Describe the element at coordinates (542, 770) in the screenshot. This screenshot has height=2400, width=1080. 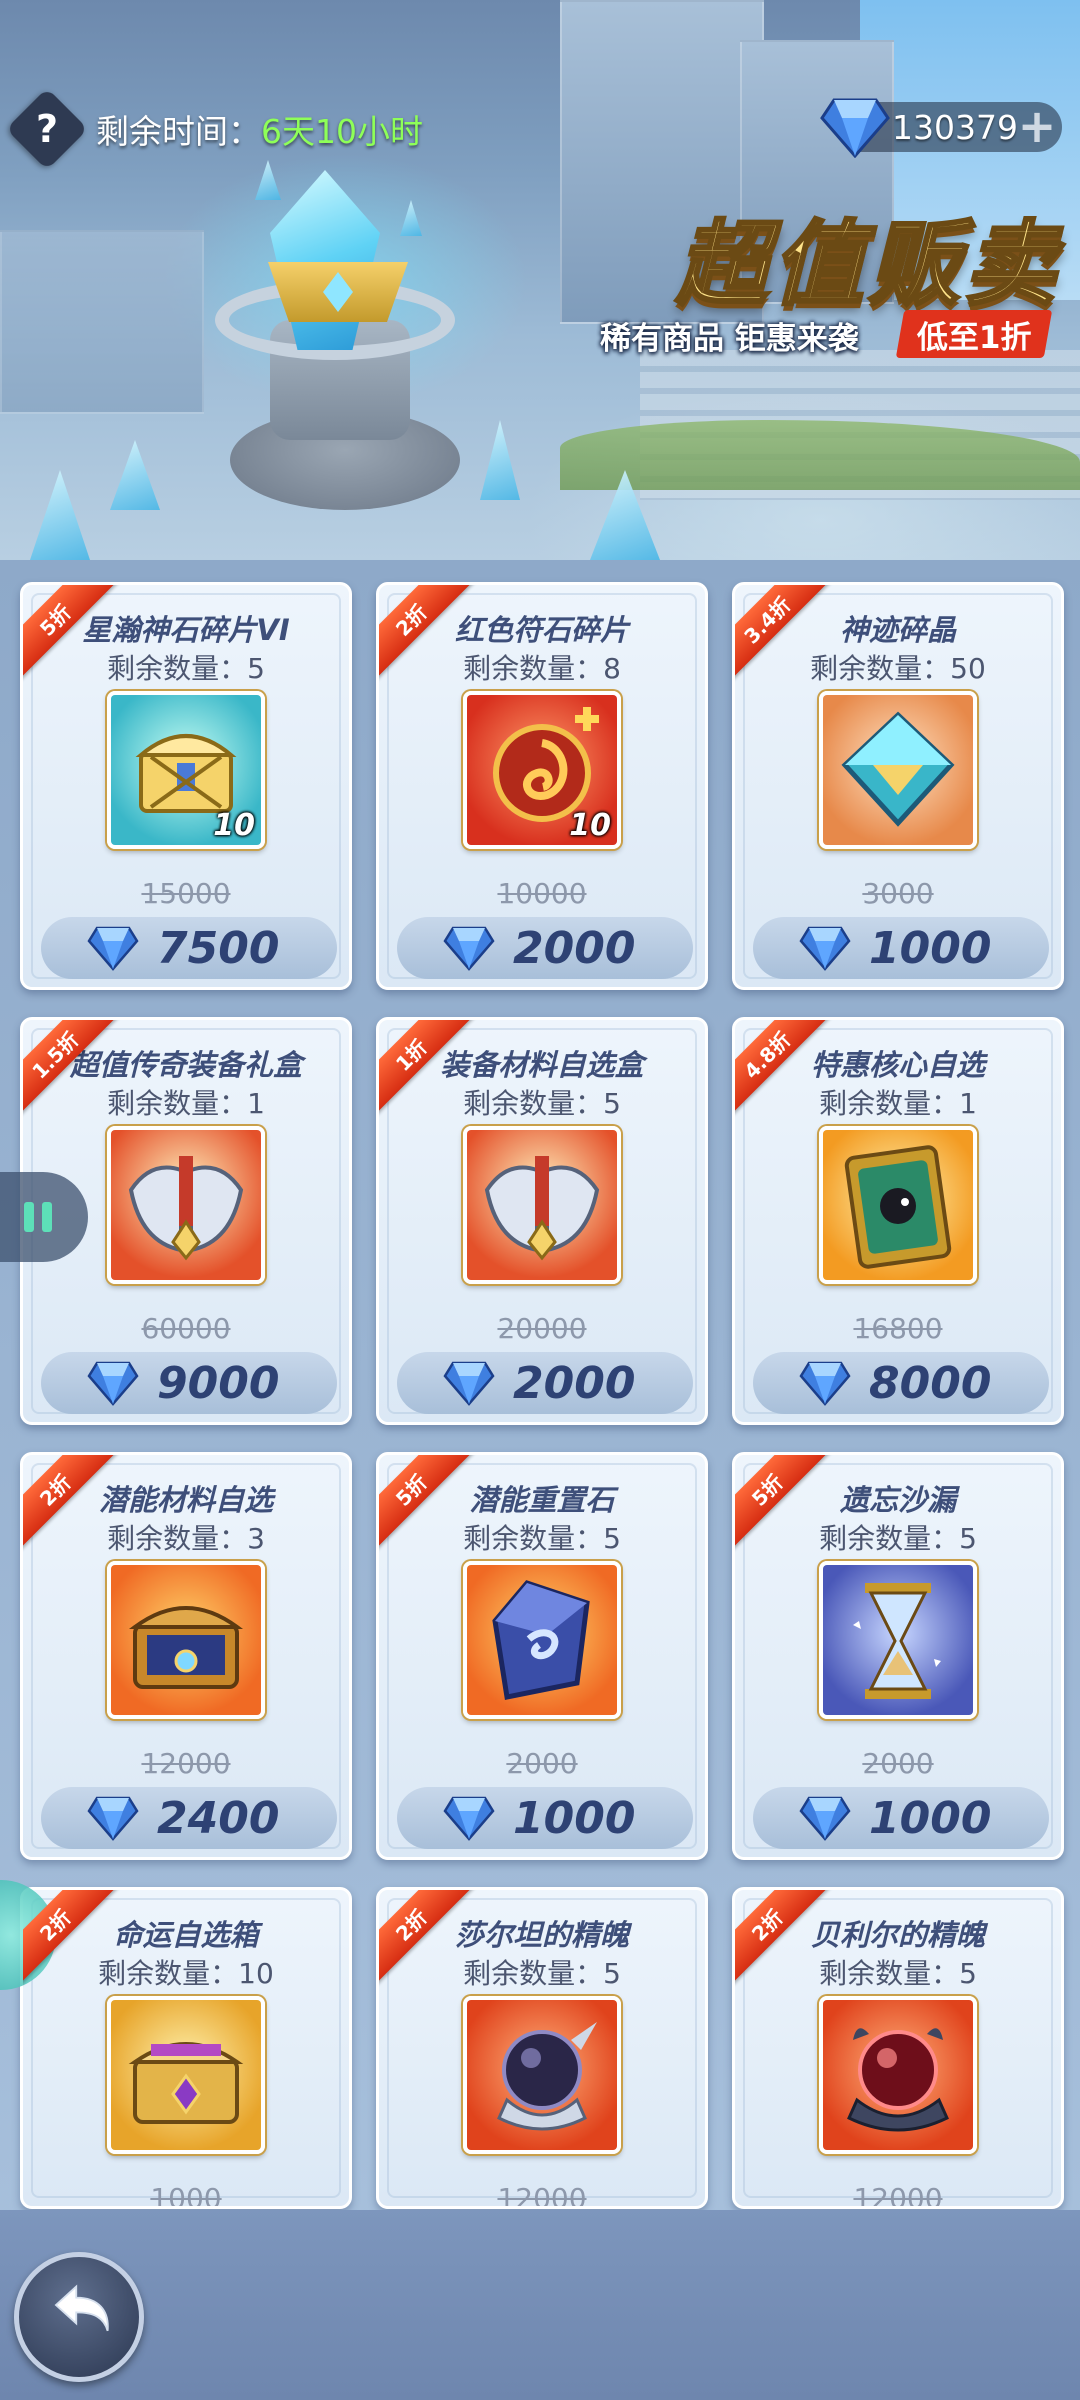
I see `red-rune-icon: 10` at that location.